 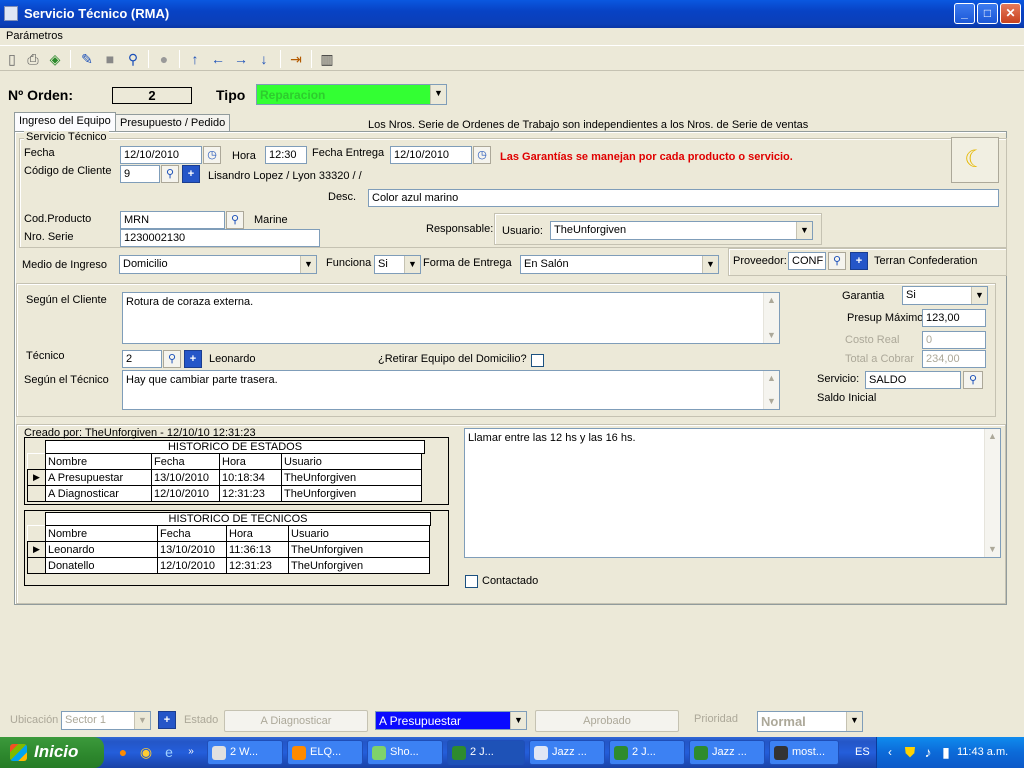 What do you see at coordinates (172, 359) in the screenshot?
I see `search-technician-icon: ⚲` at bounding box center [172, 359].